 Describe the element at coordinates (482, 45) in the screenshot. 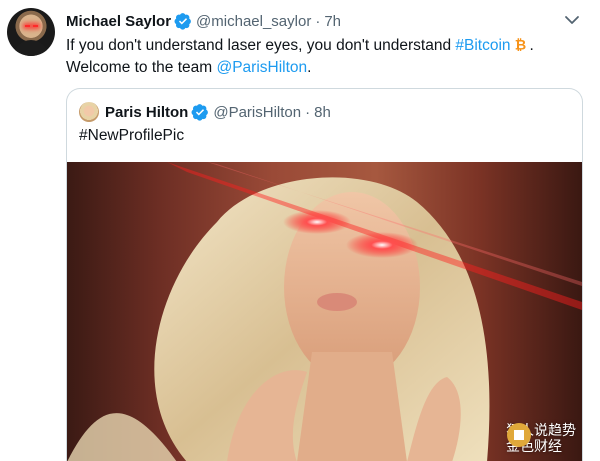

I see `hashtag-link: #Bitcoin` at that location.